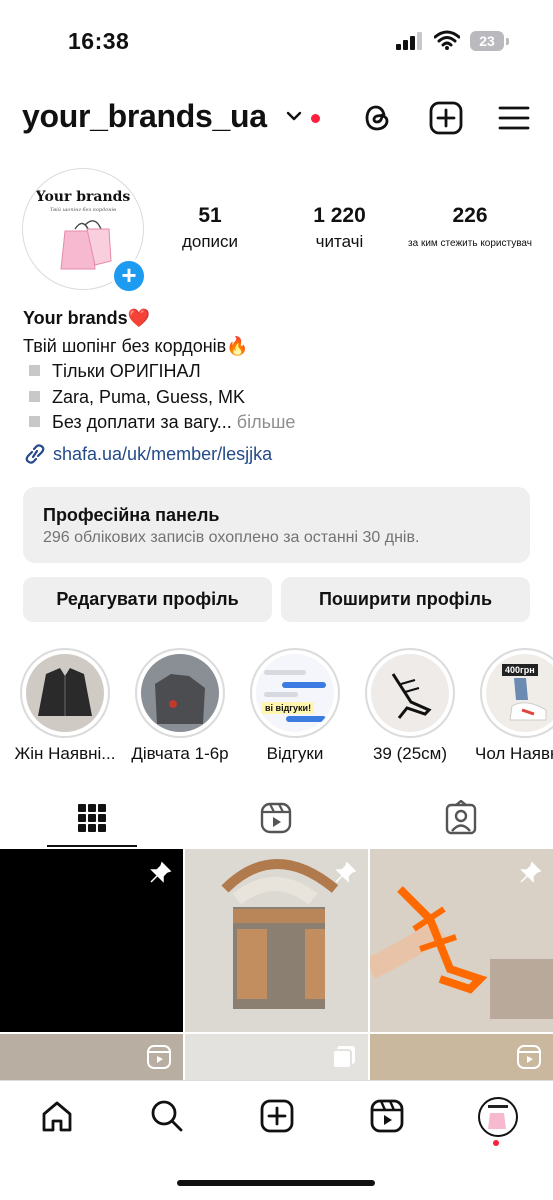 The height and width of the screenshot is (1200, 553). What do you see at coordinates (470, 215) in the screenshot?
I see `stat-following-value: 226` at bounding box center [470, 215].